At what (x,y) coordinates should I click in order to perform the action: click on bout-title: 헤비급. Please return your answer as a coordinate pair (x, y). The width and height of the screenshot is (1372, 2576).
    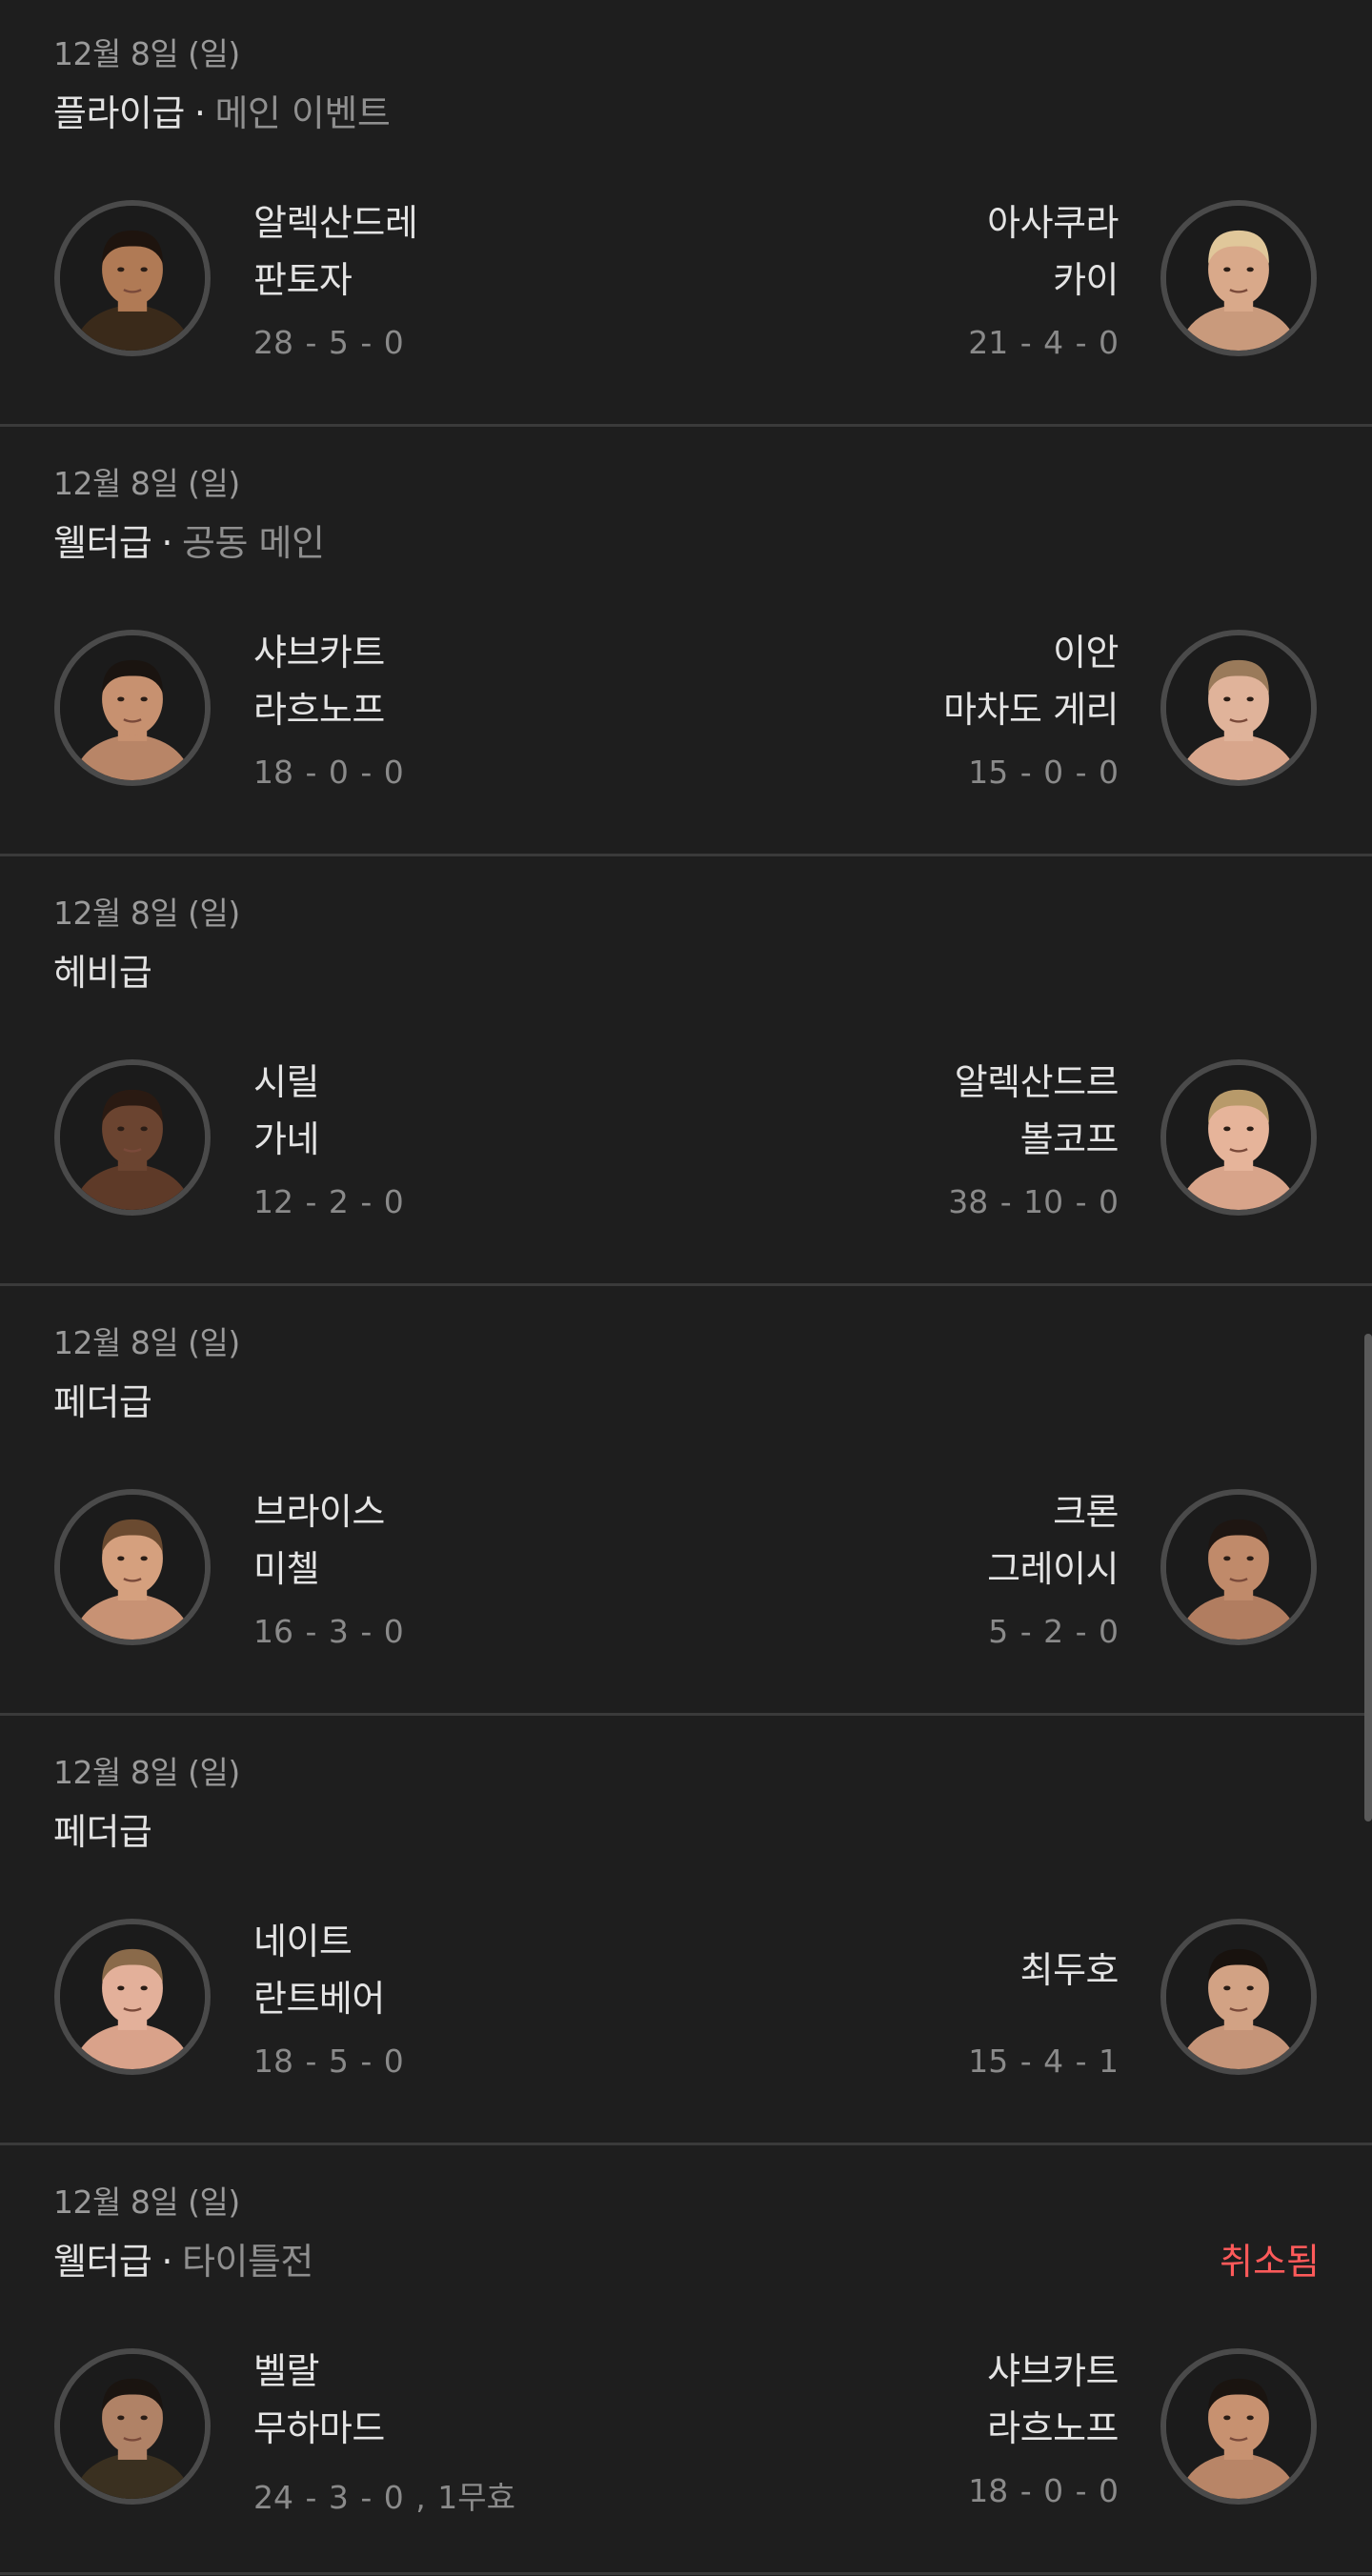
    Looking at the image, I should click on (102, 970).